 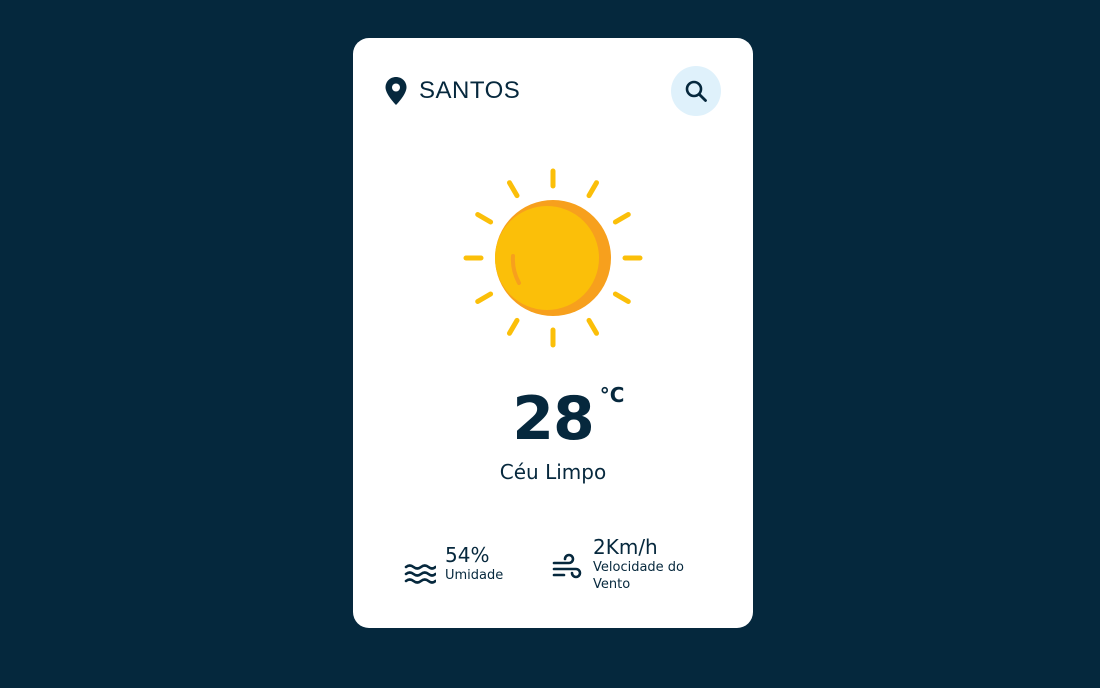 I want to click on humidity-label: Umidade, so click(x=474, y=575).